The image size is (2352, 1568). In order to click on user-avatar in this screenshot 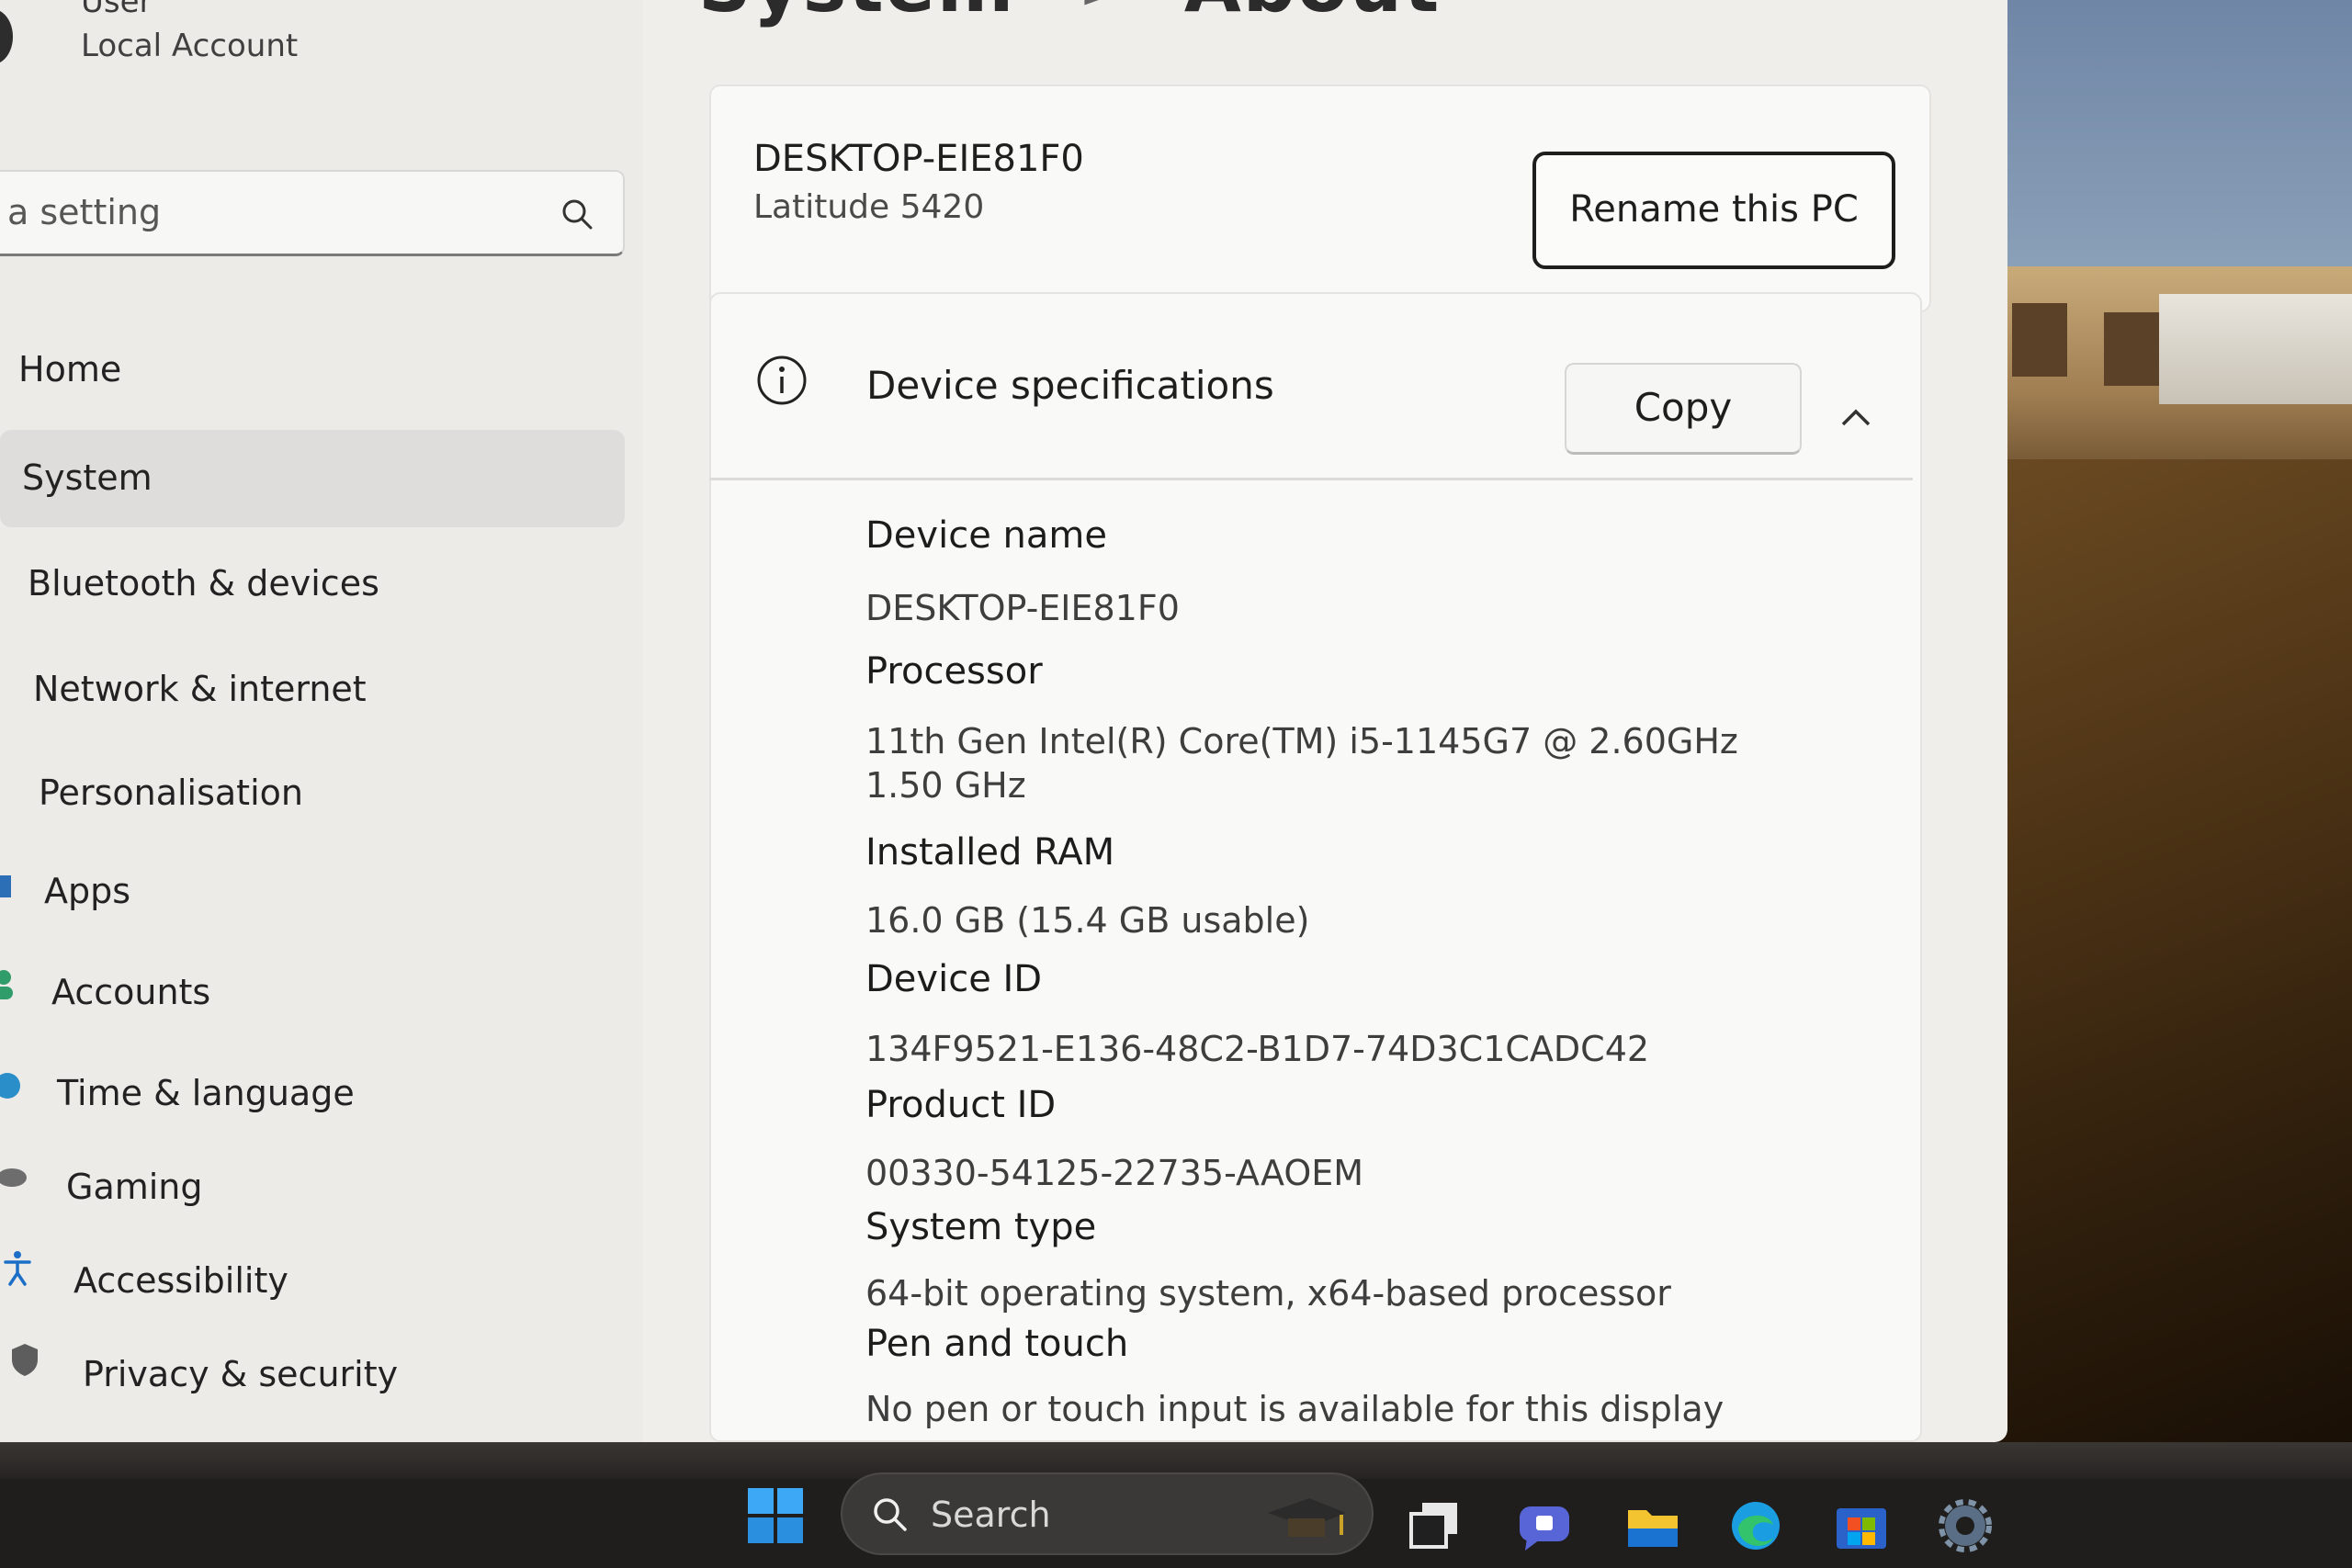, I will do `click(6, 36)`.